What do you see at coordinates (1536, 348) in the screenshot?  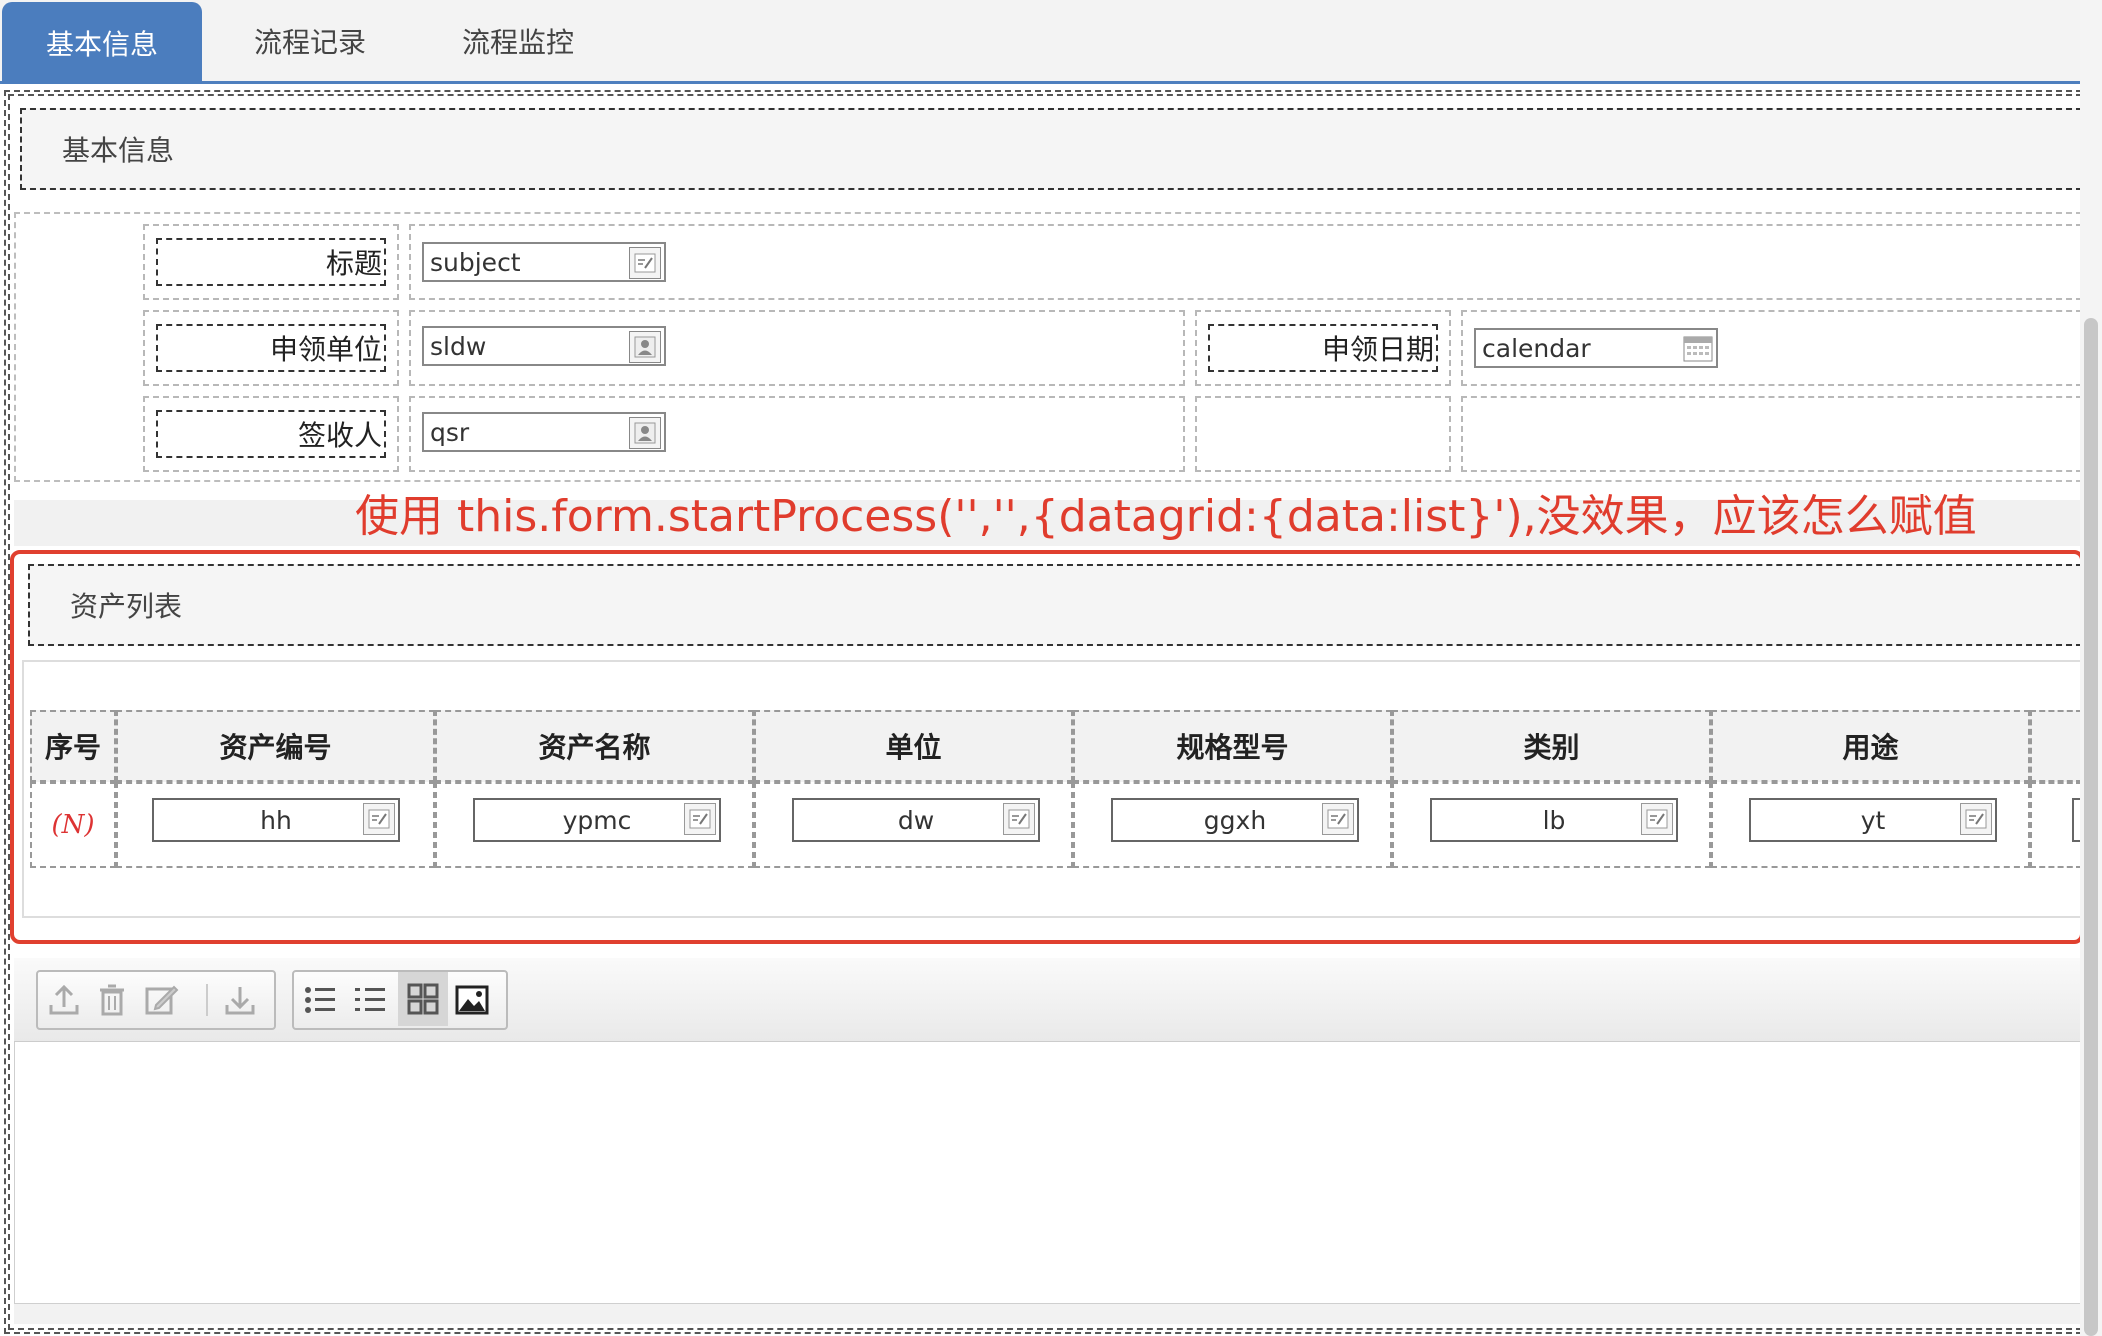 I see `date-input-value: calendar` at bounding box center [1536, 348].